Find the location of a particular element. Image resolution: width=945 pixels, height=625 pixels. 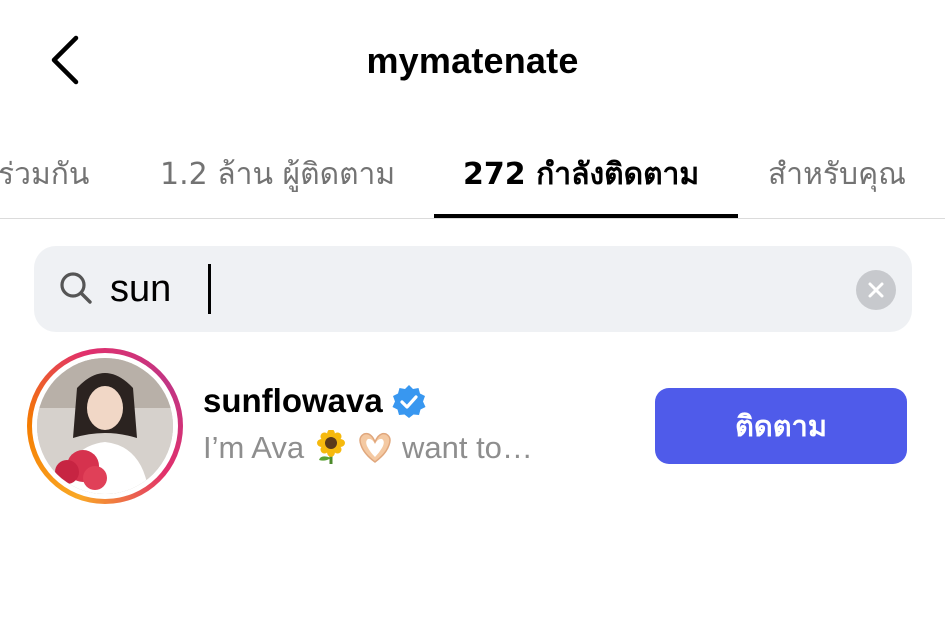

heart-hands-icon is located at coordinates (375, 447).